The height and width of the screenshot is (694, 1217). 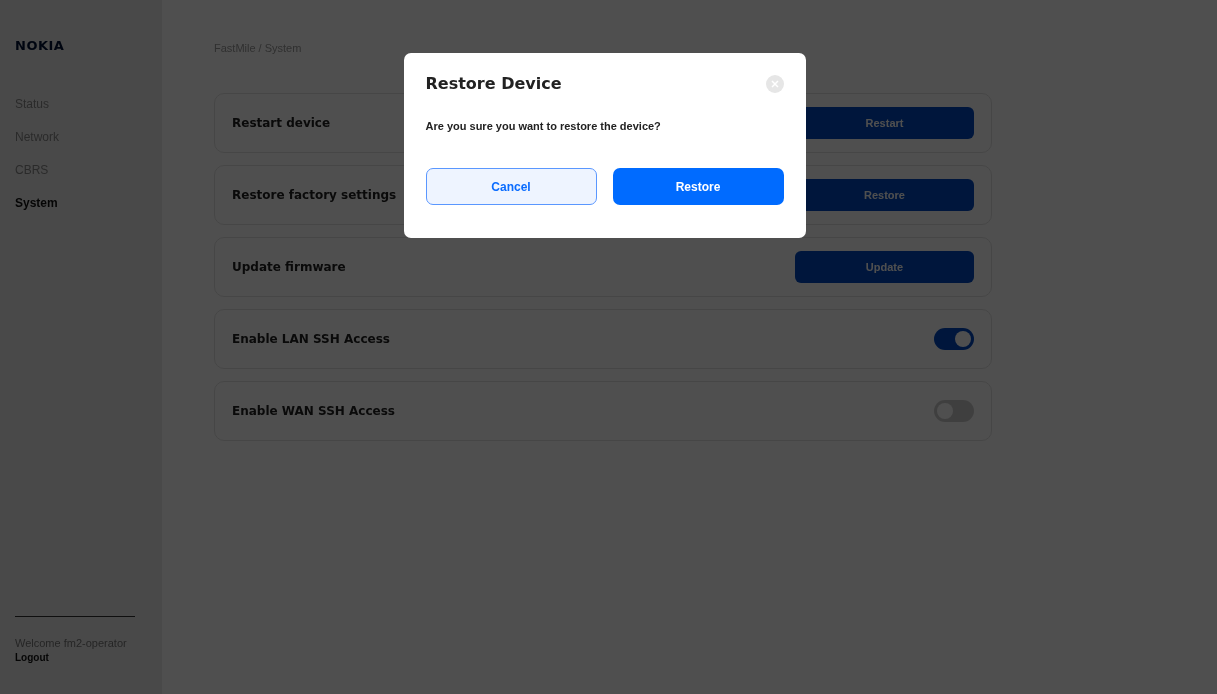 What do you see at coordinates (314, 195) in the screenshot?
I see `setting-label: Restore factory settings` at bounding box center [314, 195].